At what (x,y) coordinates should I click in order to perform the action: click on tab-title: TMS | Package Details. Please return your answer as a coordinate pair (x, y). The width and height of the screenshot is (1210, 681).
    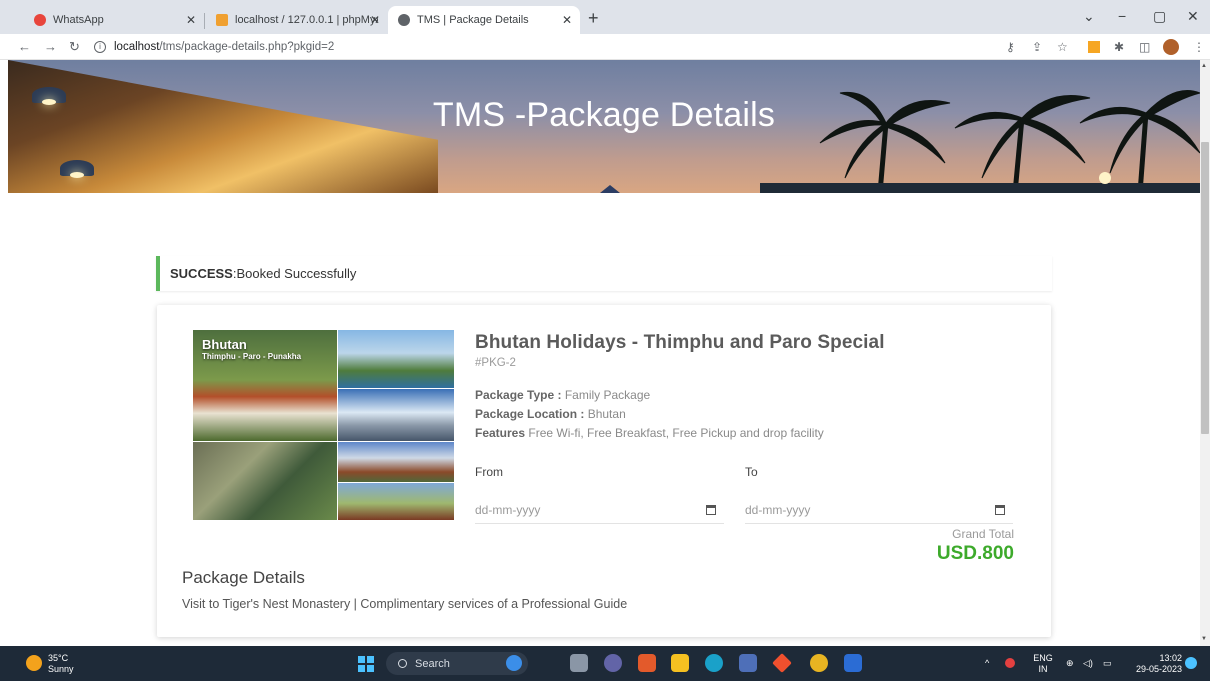
    Looking at the image, I should click on (473, 20).